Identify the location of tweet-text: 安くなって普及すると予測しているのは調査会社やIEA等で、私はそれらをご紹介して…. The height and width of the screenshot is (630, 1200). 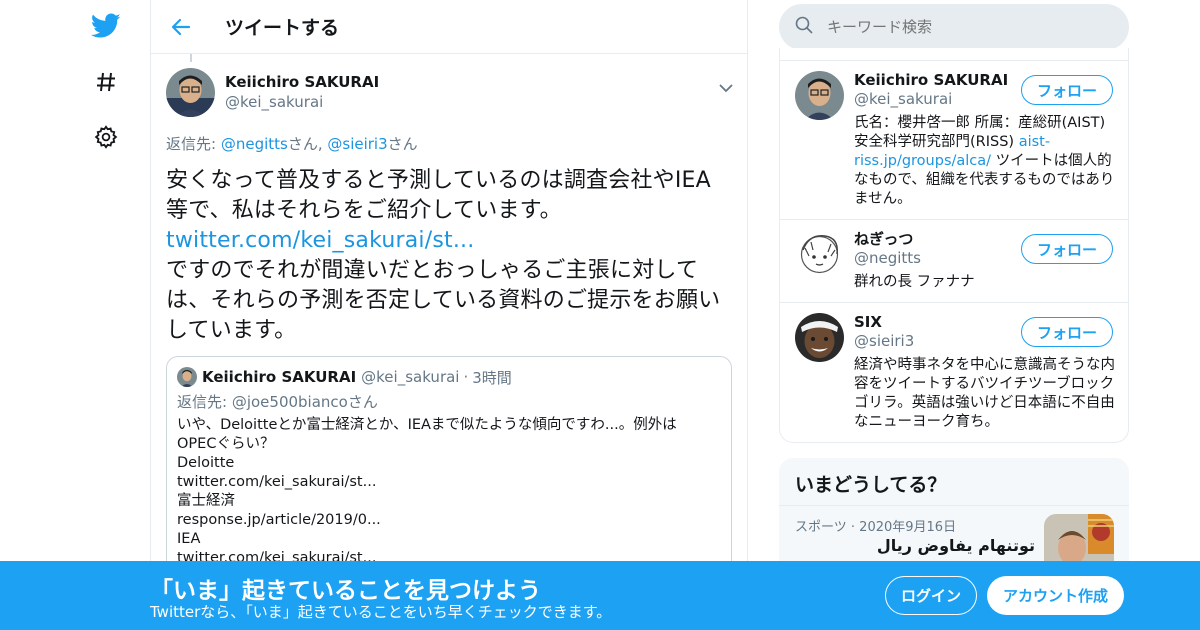
(449, 256).